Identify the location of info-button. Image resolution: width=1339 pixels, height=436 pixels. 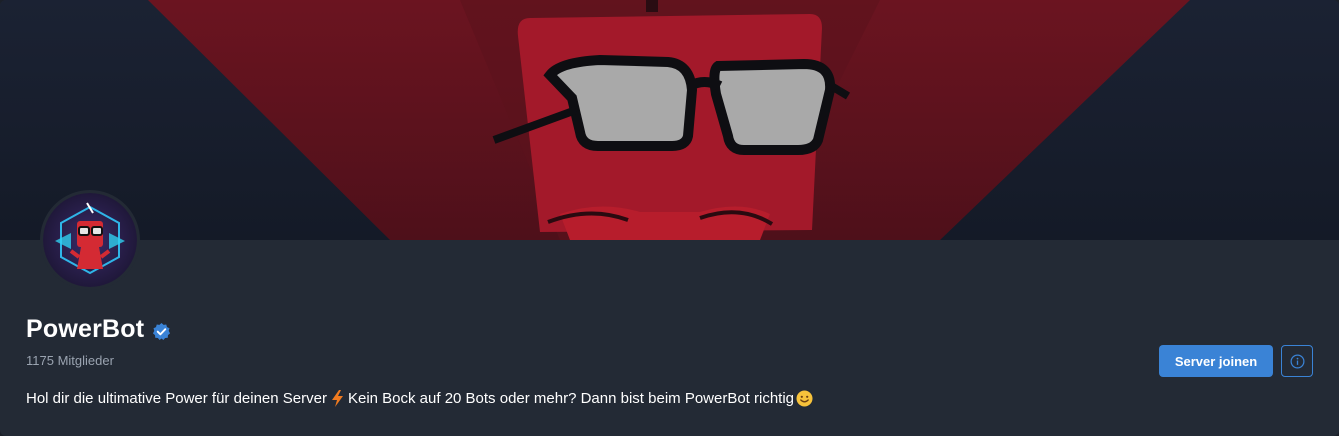
(1297, 361).